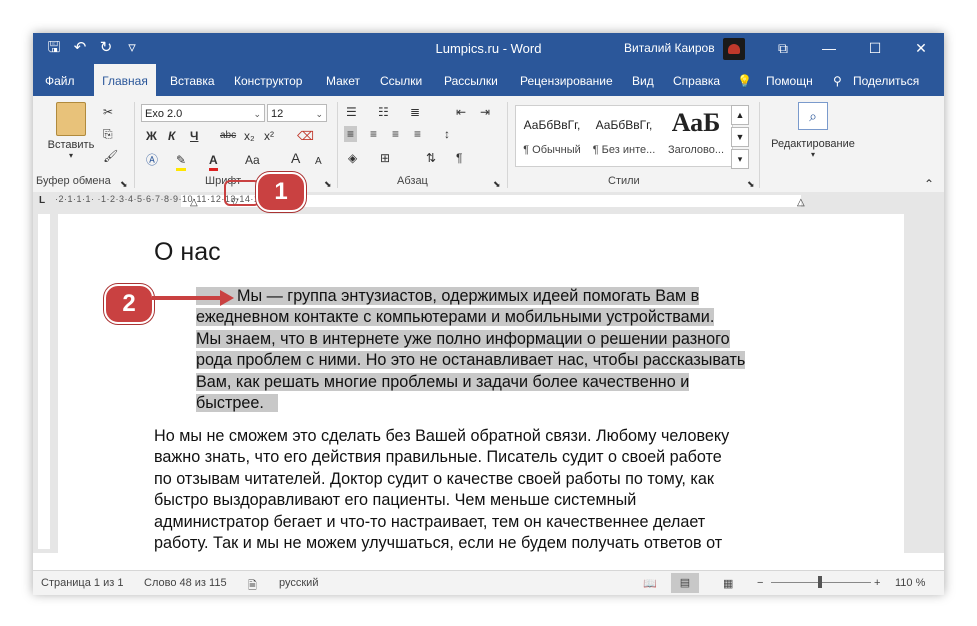 The height and width of the screenshot is (626, 977). I want to click on tab-selector-icon: L, so click(42, 201).